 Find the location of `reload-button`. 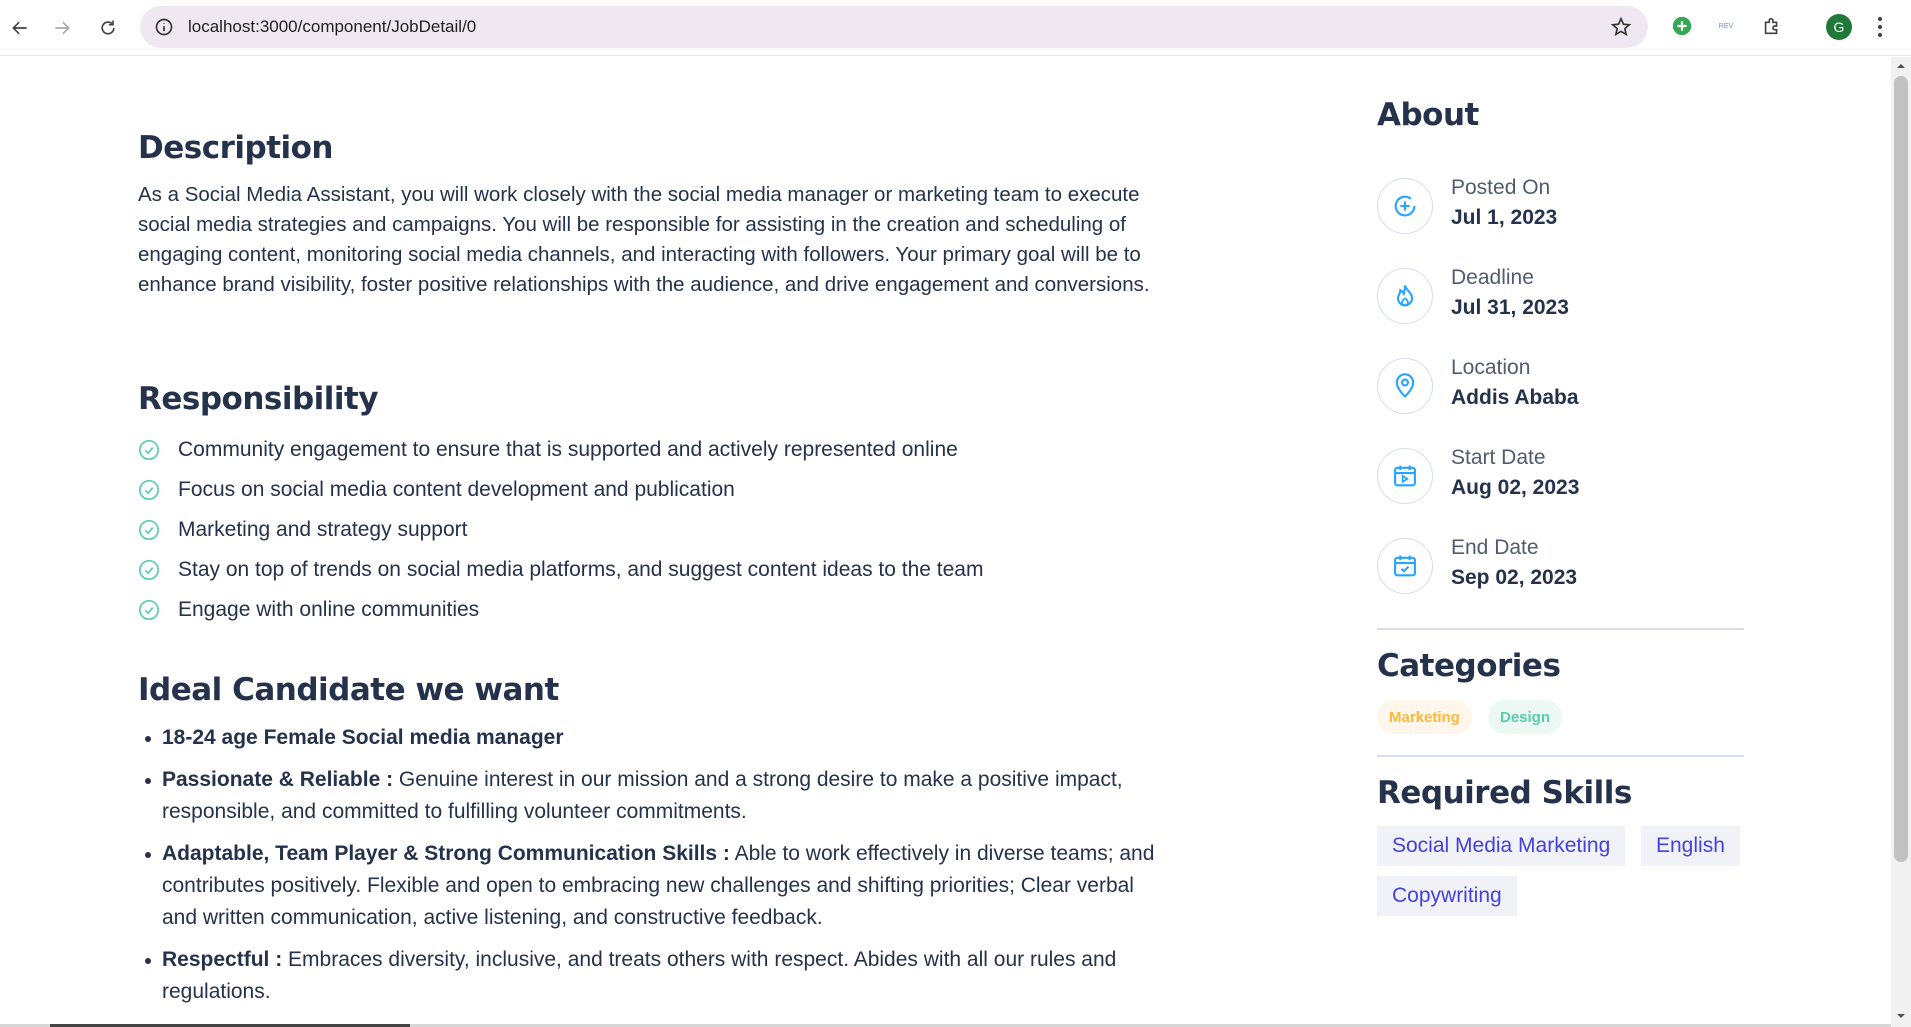

reload-button is located at coordinates (108, 28).